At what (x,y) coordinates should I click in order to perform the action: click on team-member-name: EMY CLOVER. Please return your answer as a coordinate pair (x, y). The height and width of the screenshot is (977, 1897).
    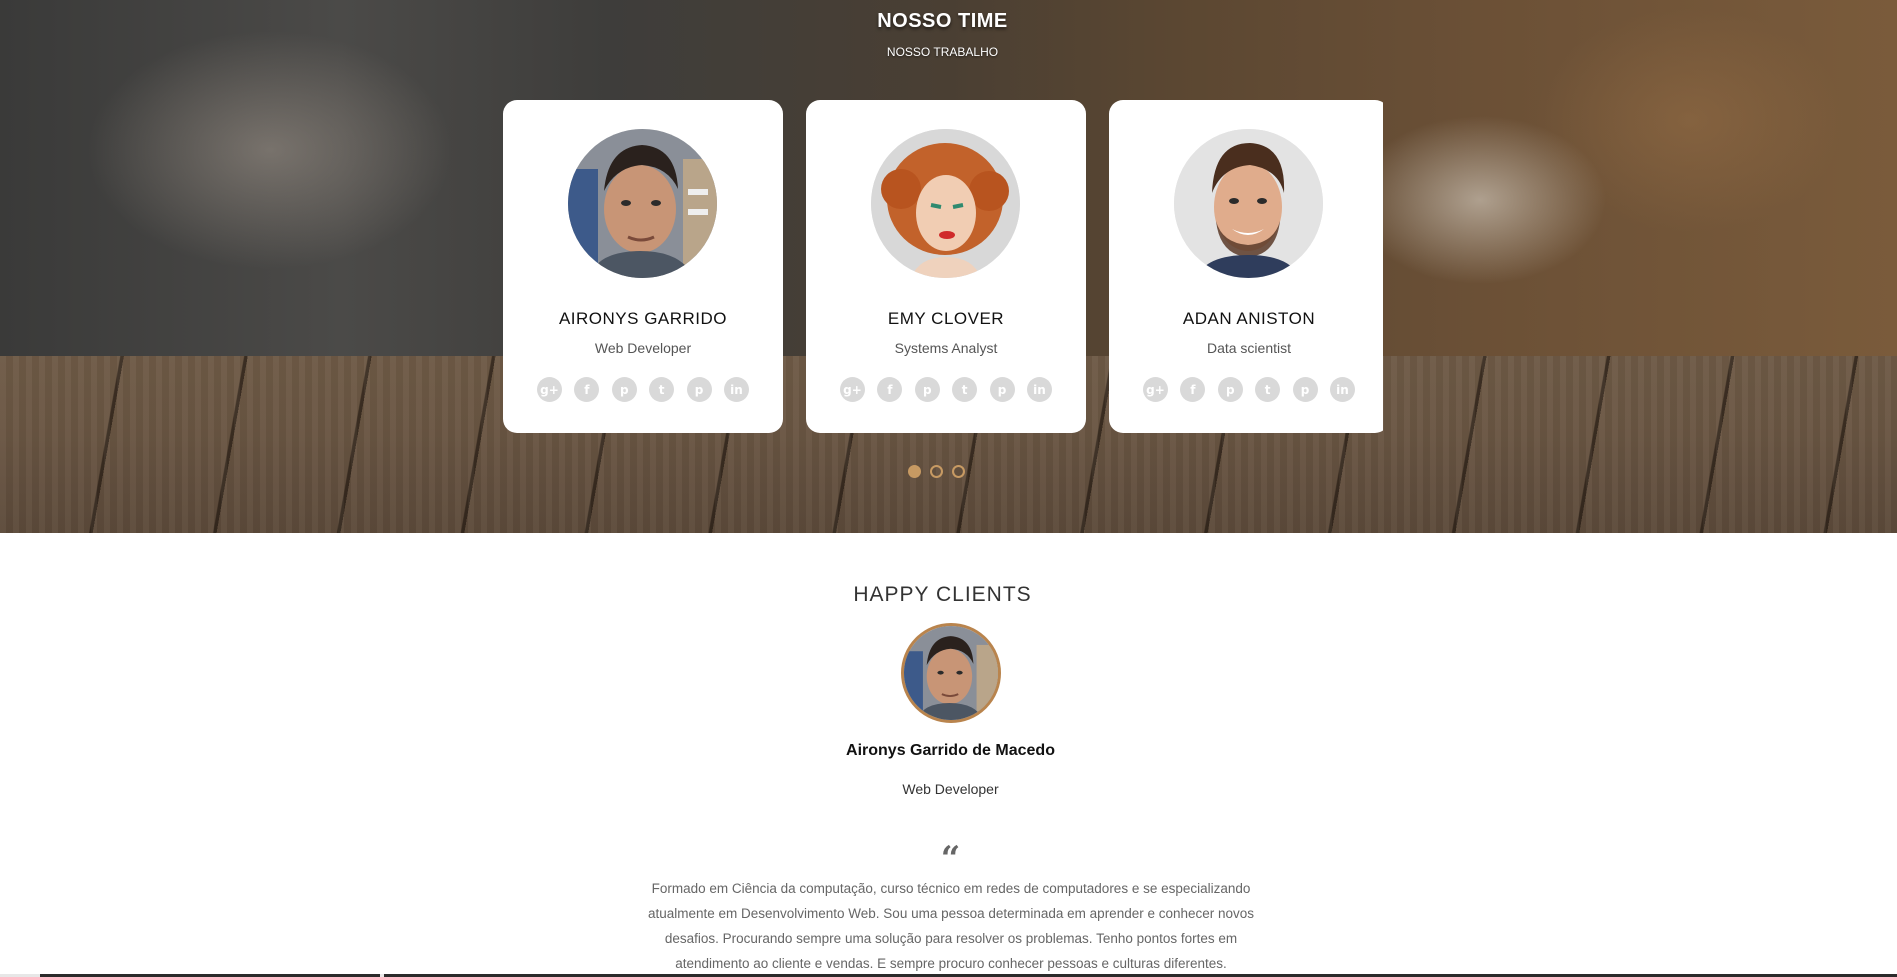
    Looking at the image, I should click on (946, 318).